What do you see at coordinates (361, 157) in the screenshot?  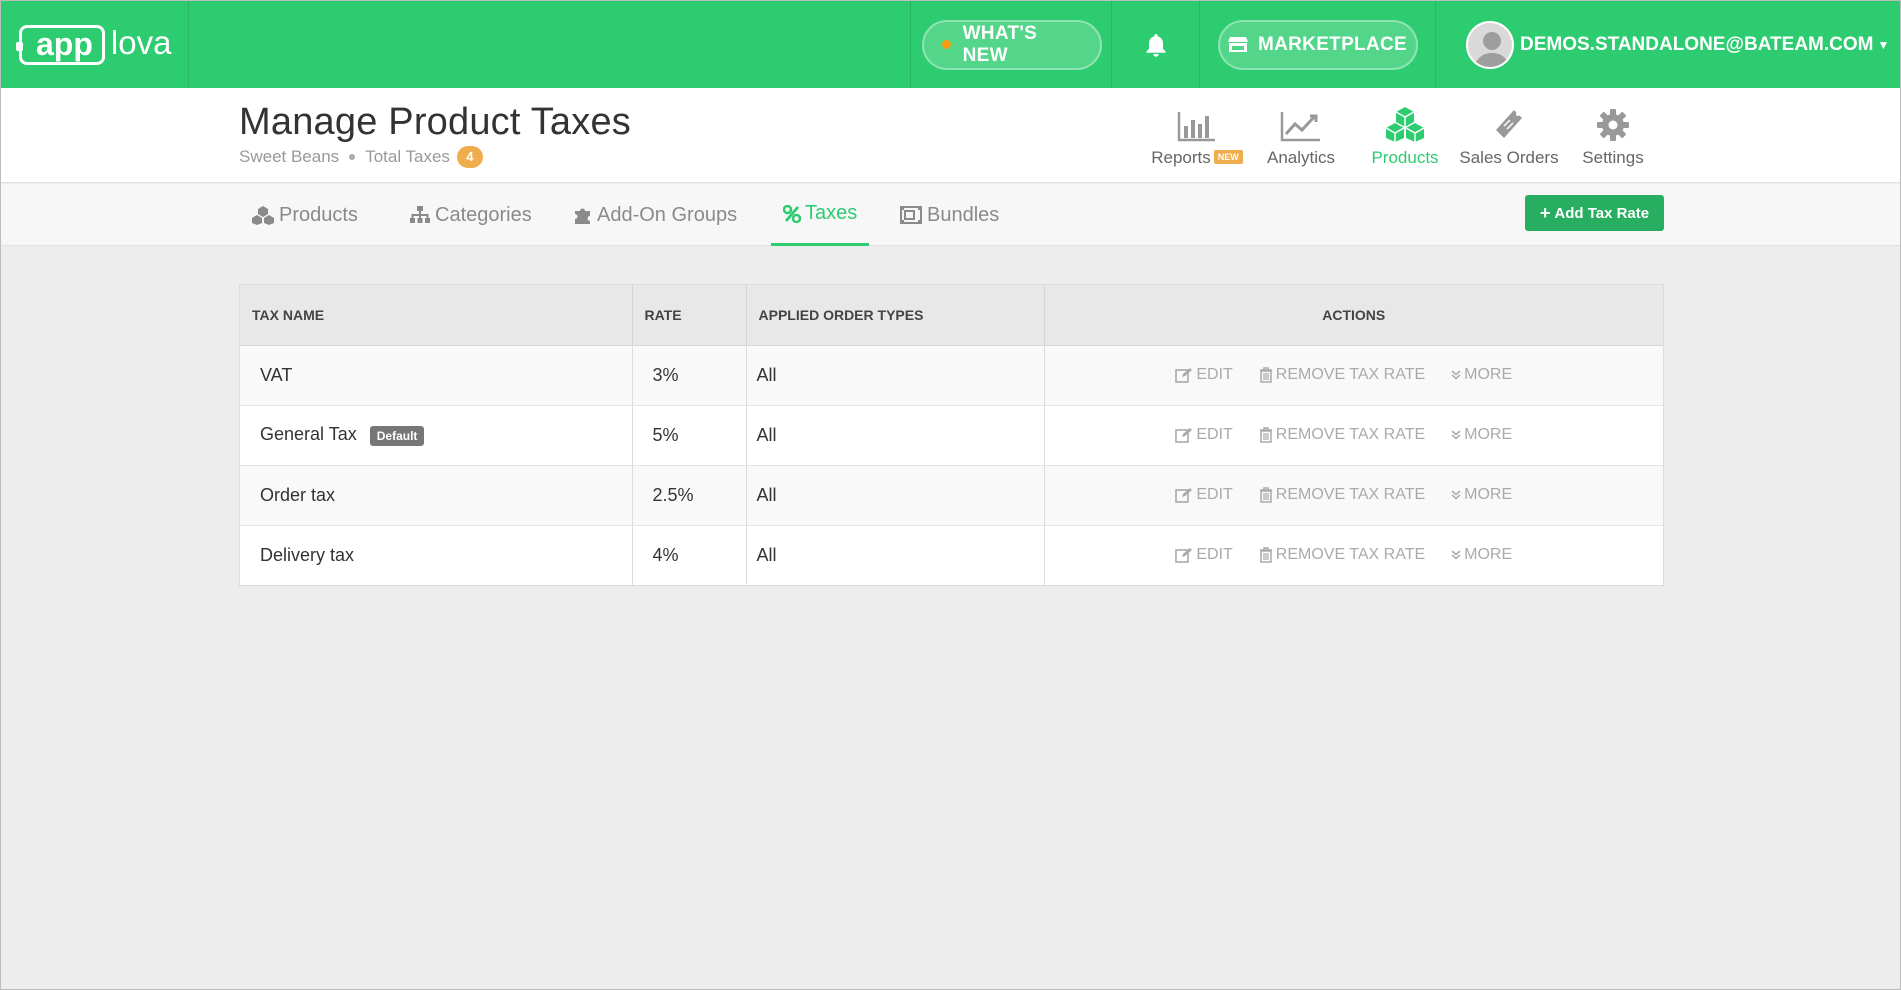 I see `breadcrumb: Sweet Beans Total Taxes 4` at bounding box center [361, 157].